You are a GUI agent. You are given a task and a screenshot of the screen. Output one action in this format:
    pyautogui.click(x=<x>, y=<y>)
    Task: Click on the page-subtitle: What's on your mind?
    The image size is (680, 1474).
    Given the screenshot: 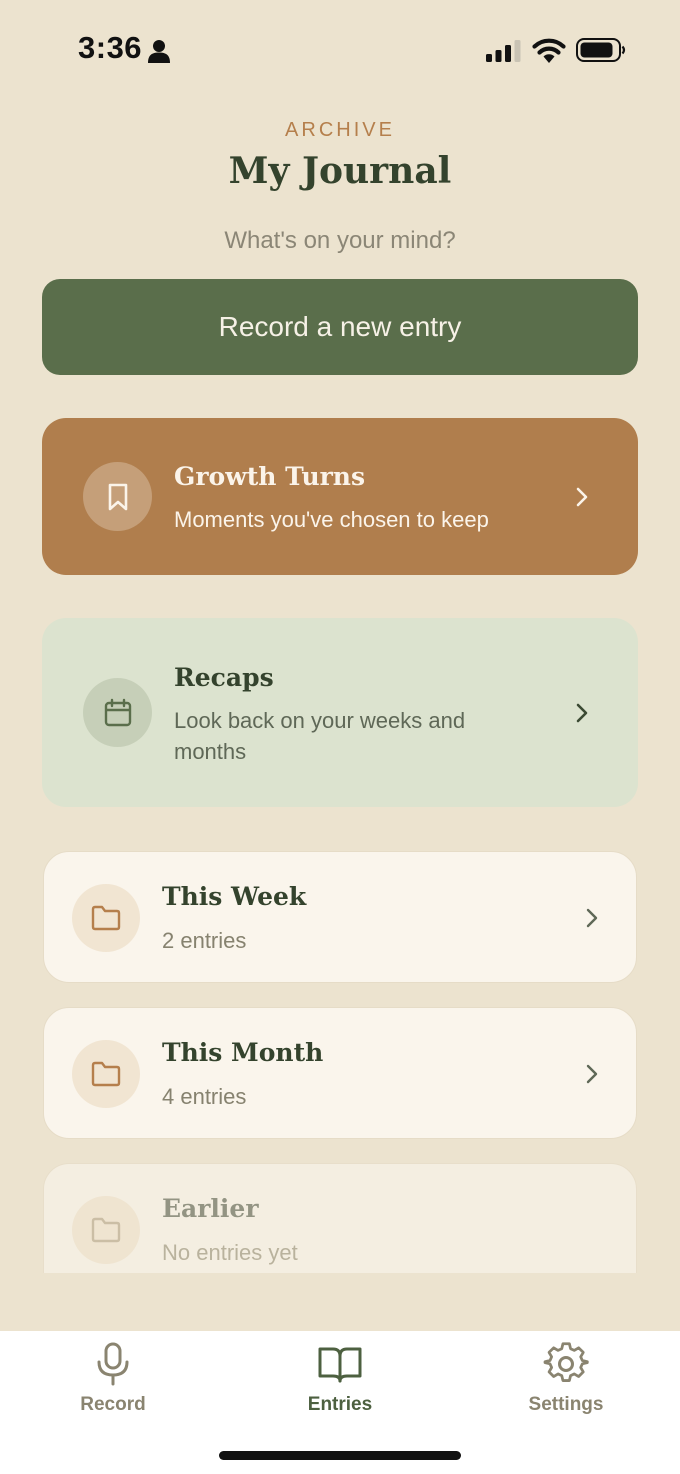 What is the action you would take?
    pyautogui.click(x=340, y=240)
    